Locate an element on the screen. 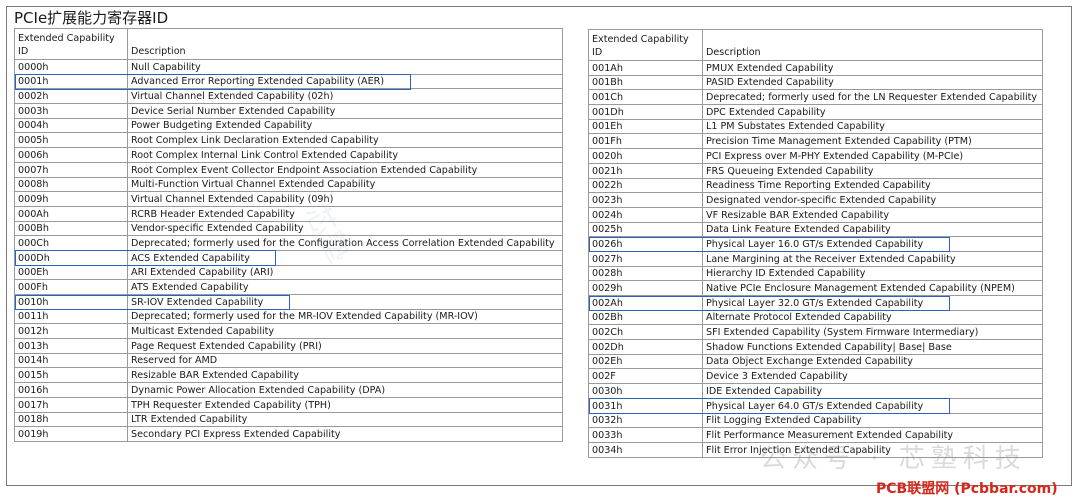  description-cell: PMUX Extended Capability is located at coordinates (872, 68).